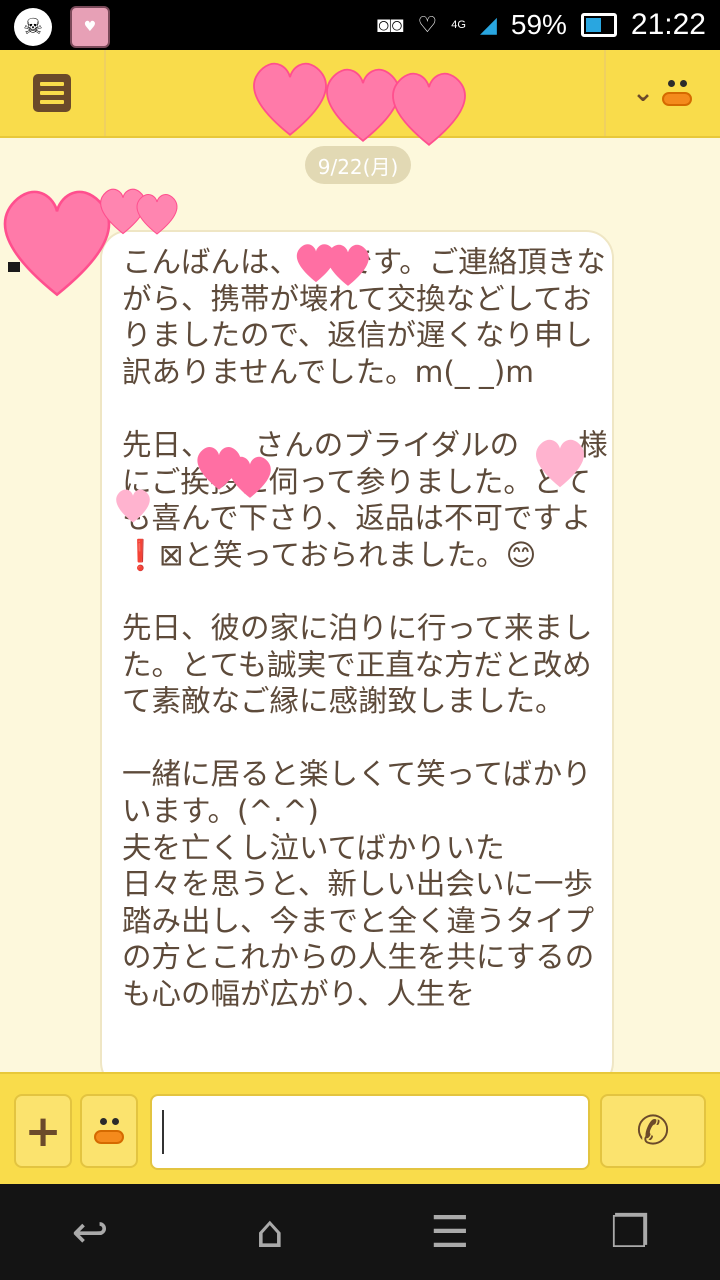  I want to click on battery-icon, so click(598, 25).